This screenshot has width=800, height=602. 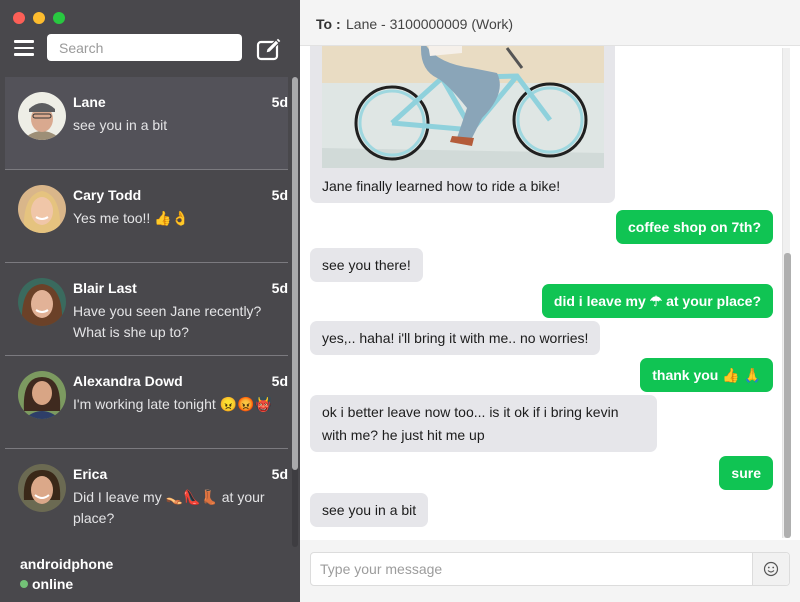 I want to click on message-text: see you in a bit, so click(x=369, y=510).